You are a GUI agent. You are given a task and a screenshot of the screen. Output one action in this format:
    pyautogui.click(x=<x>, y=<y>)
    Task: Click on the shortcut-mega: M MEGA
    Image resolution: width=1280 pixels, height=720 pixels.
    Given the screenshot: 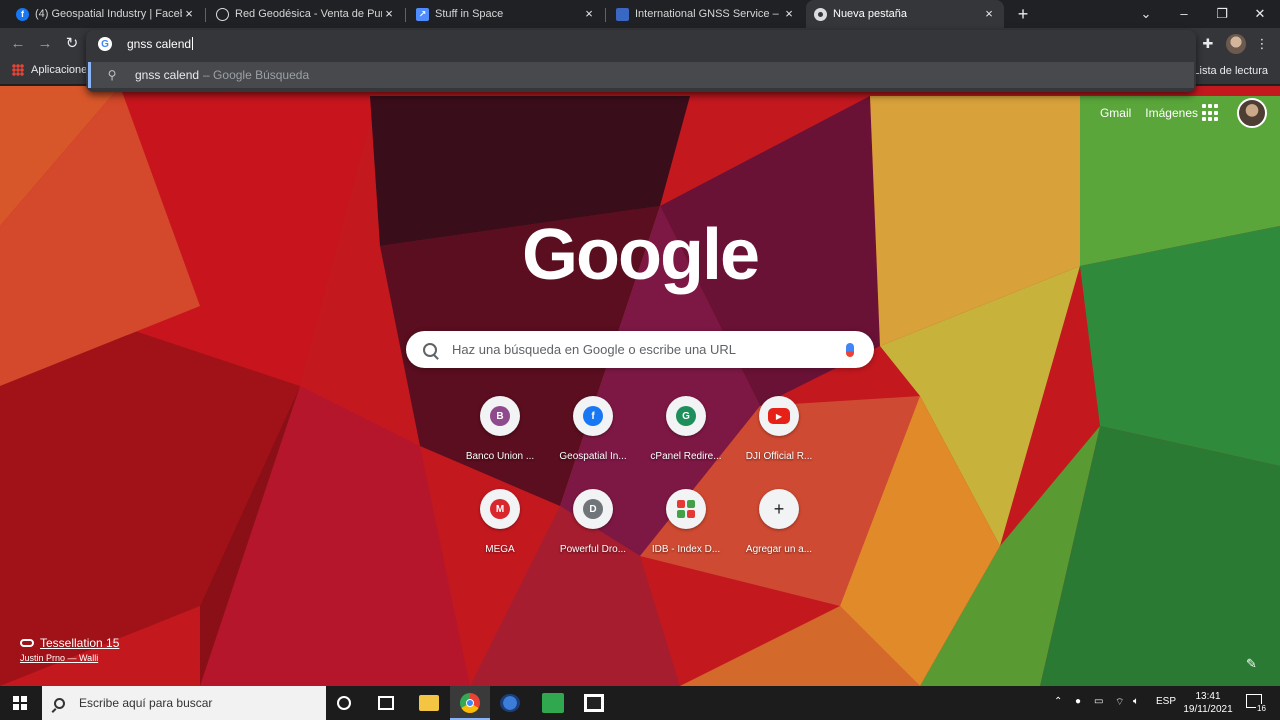 What is the action you would take?
    pyautogui.click(x=500, y=529)
    